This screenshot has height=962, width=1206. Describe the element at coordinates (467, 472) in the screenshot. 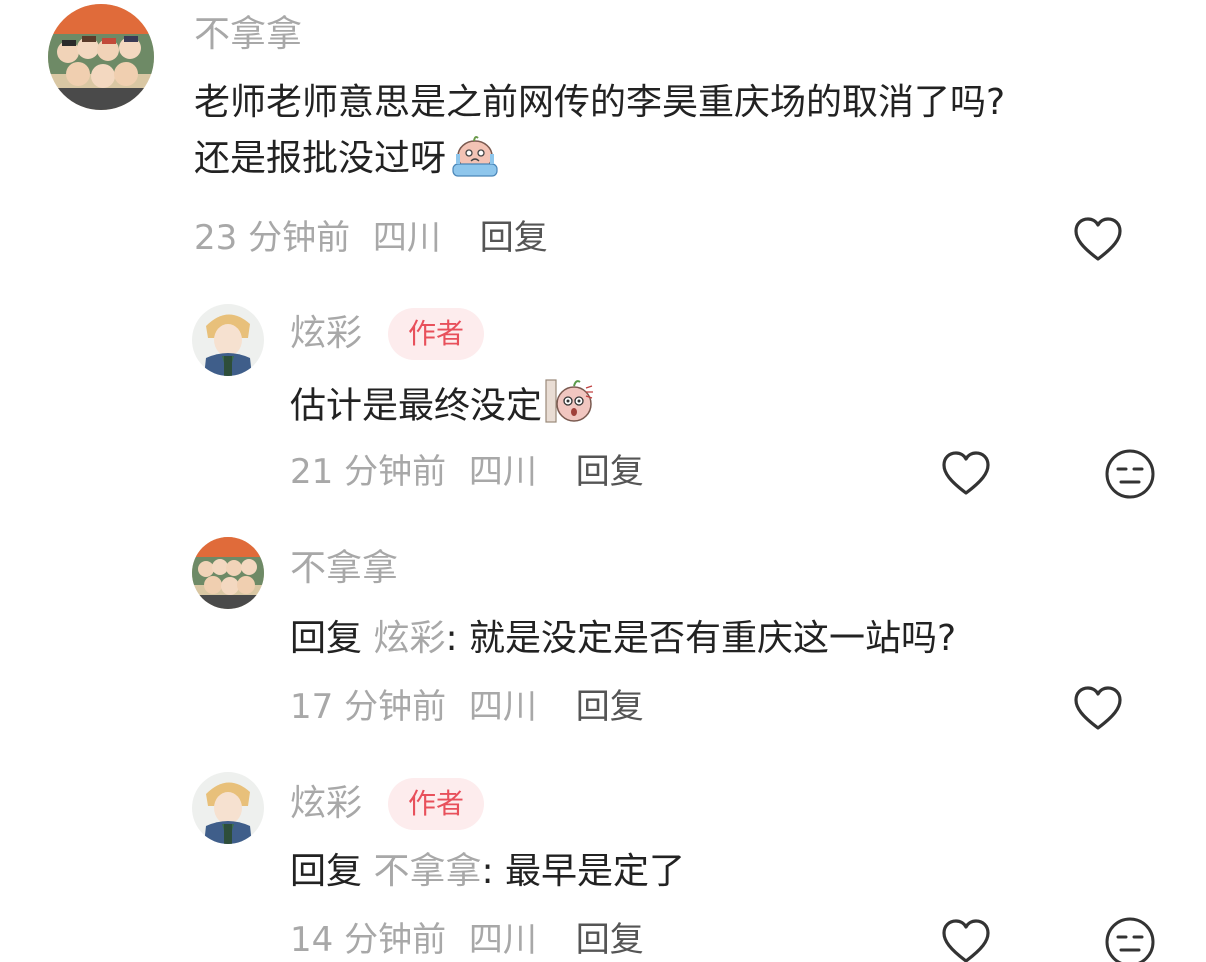

I see `comment-meta: 21 分钟前 四川 回复` at that location.